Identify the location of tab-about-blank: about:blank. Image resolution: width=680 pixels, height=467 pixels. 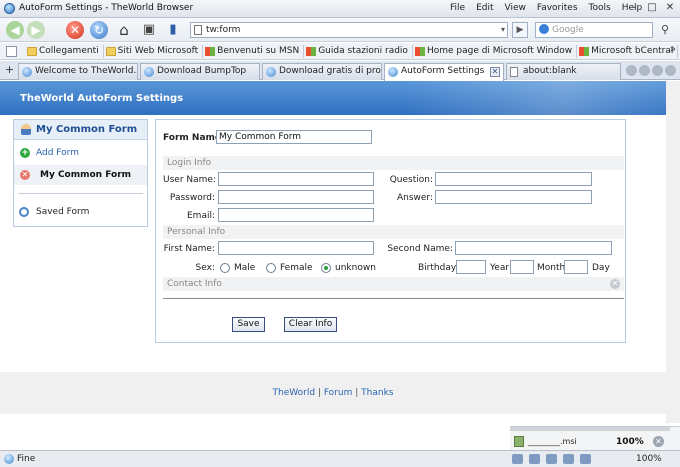
(563, 71).